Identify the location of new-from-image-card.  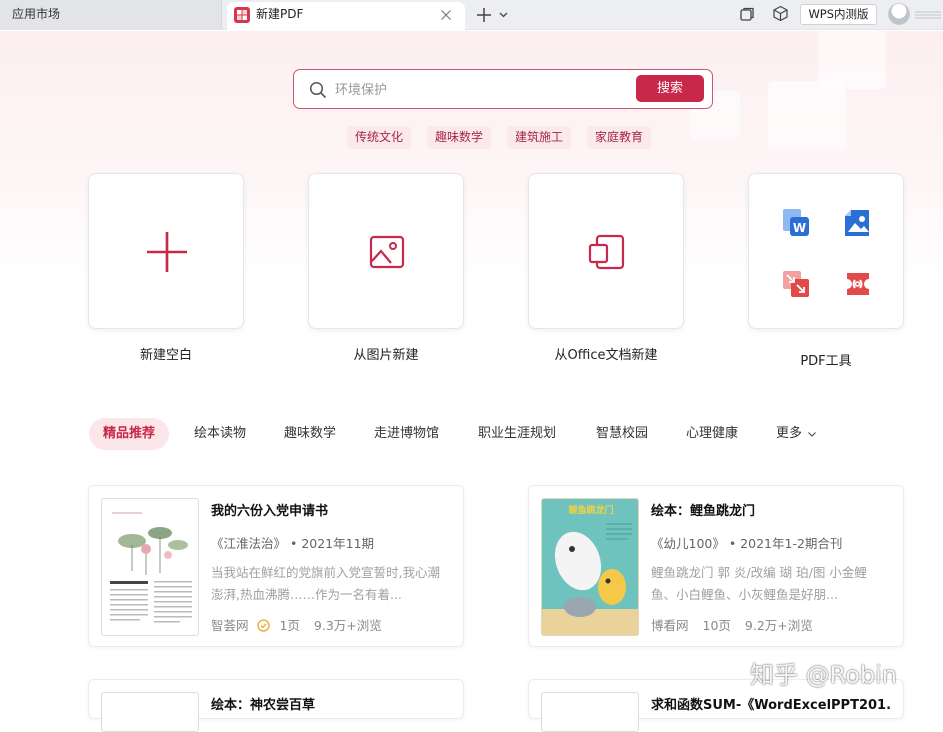
(386, 251).